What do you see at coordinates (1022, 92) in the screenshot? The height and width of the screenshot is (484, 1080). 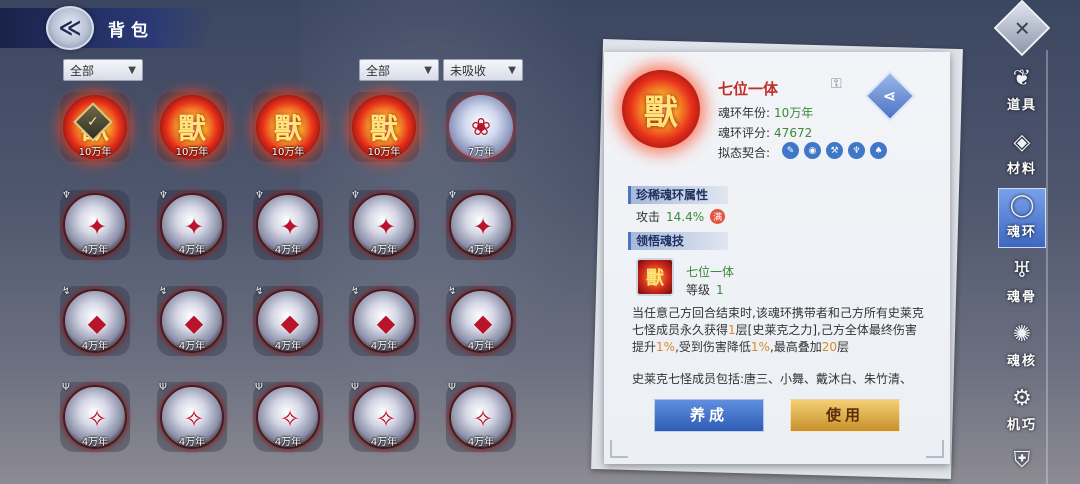 I see `nav-tab: ❦ 道具` at bounding box center [1022, 92].